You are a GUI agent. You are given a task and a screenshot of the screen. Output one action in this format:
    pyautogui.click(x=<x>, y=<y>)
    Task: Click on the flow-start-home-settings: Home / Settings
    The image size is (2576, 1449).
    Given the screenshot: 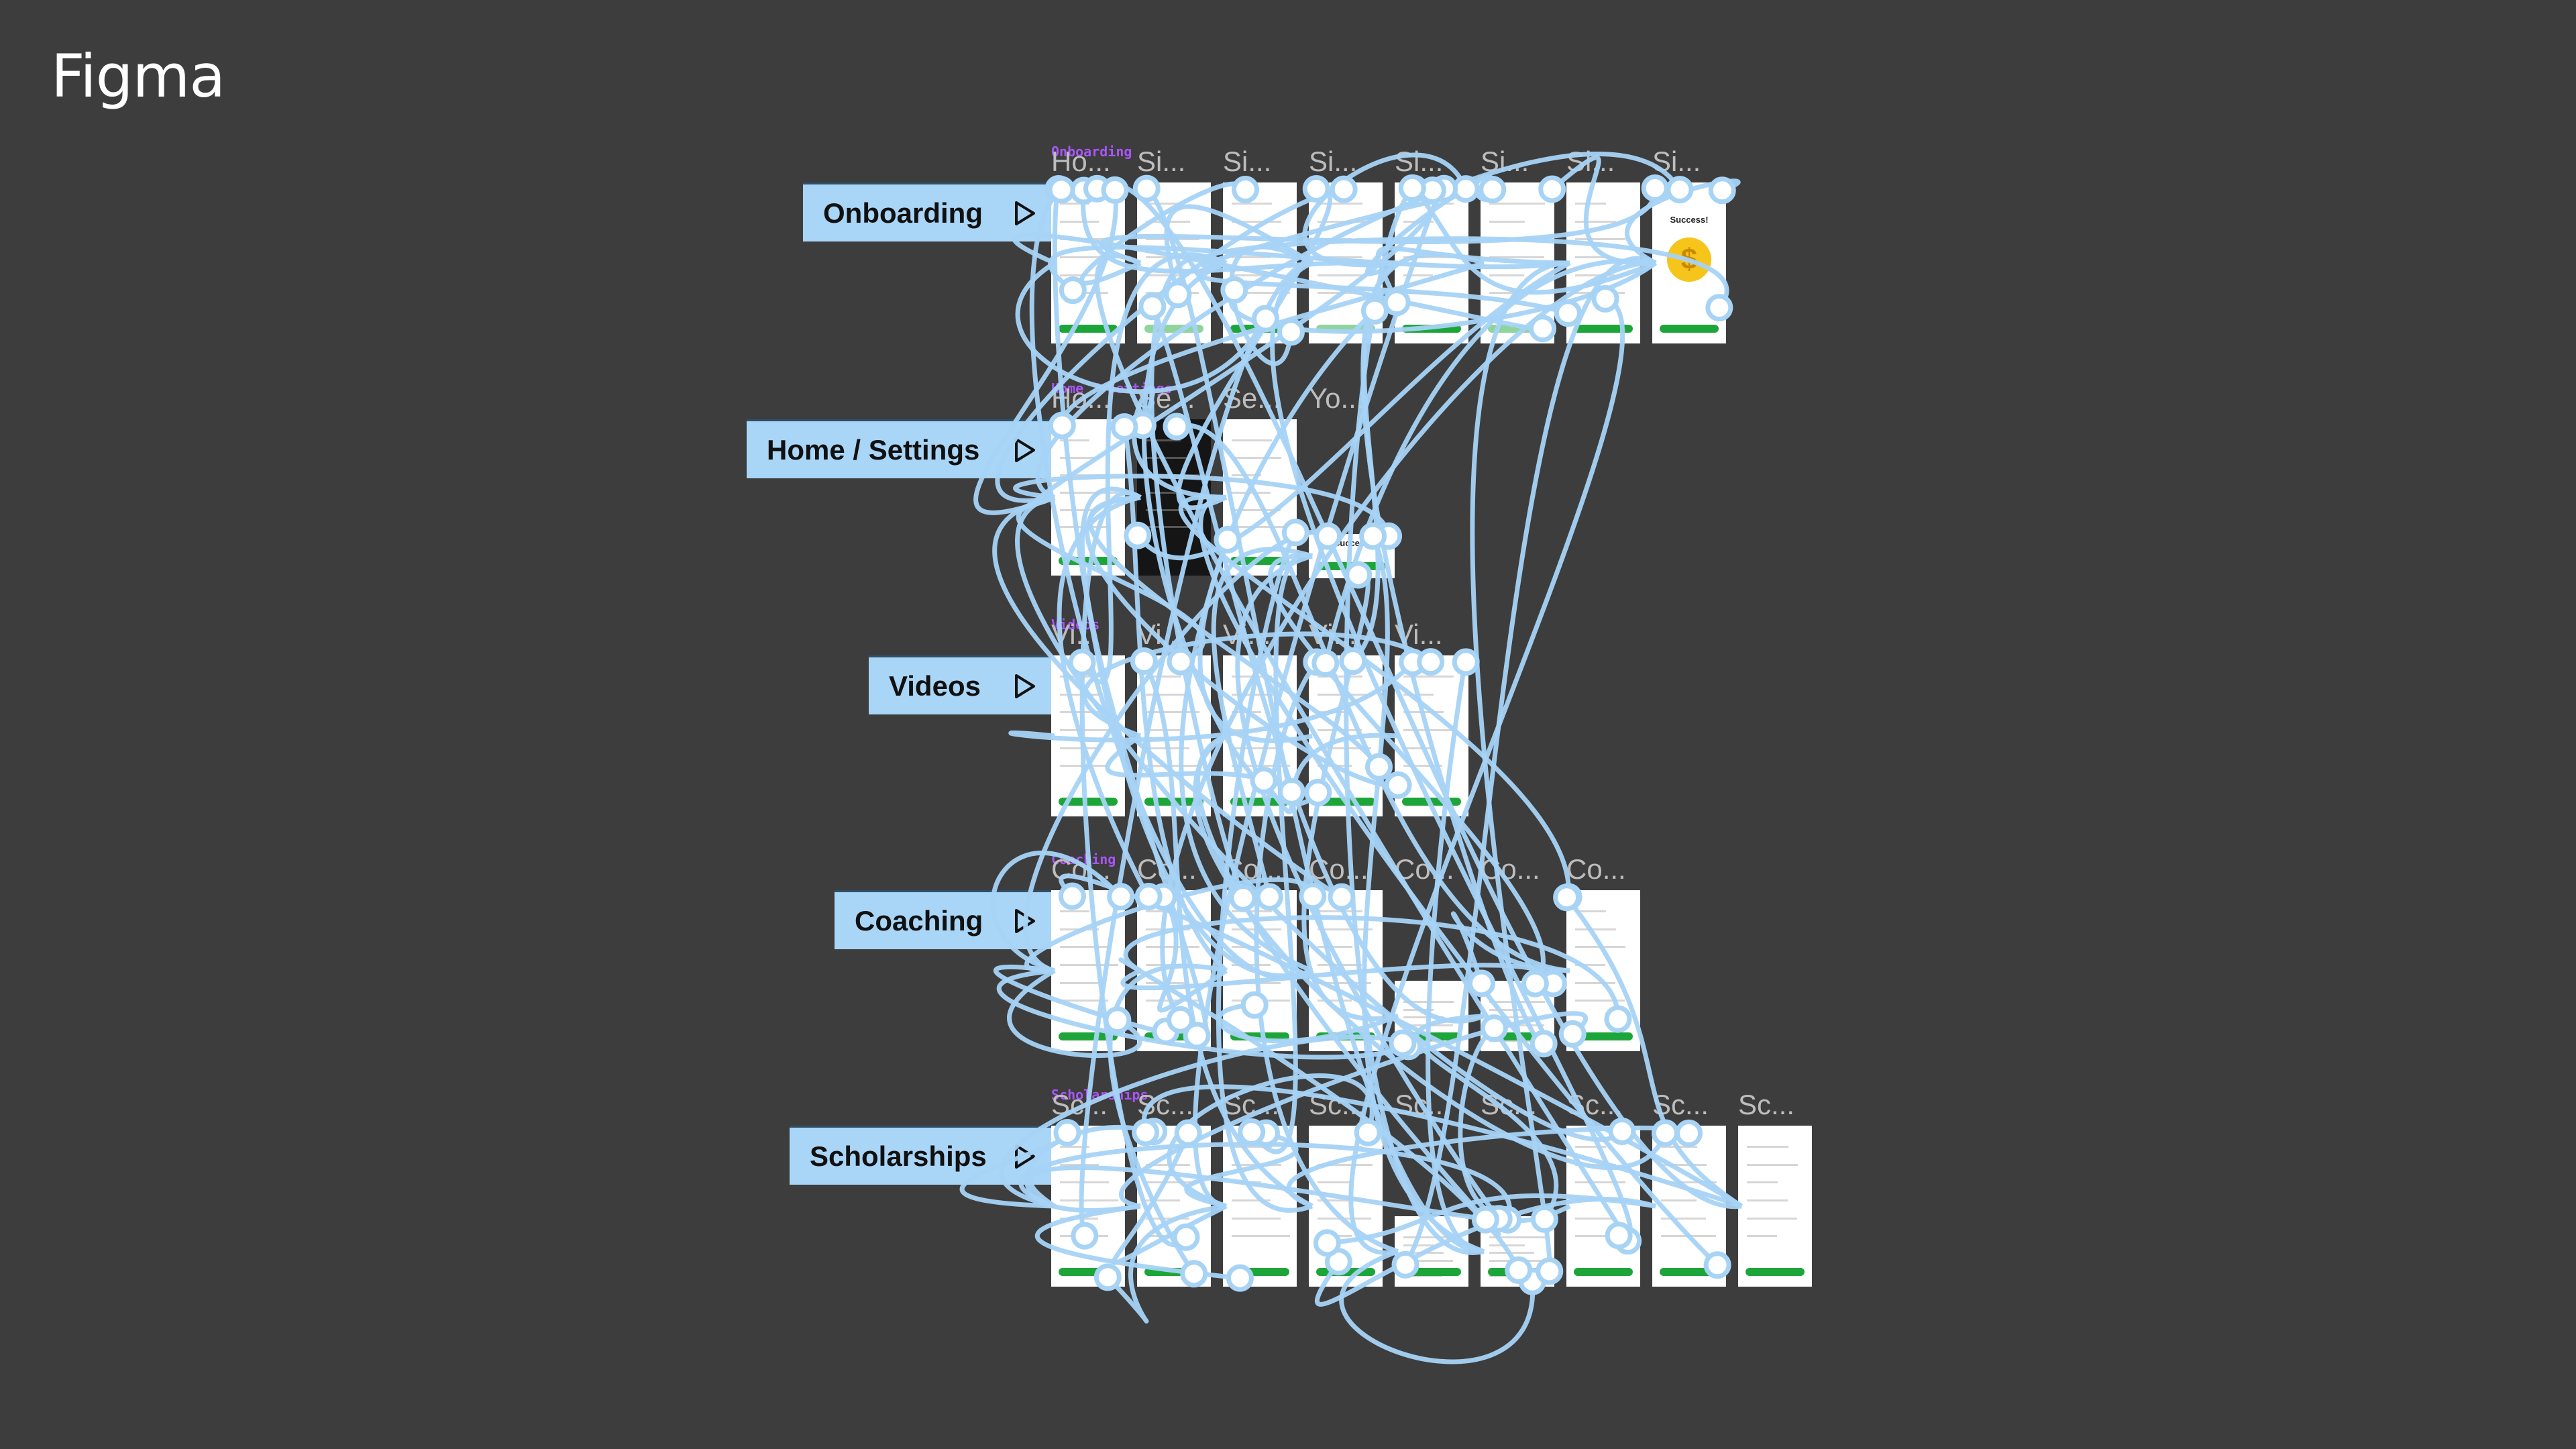 What is the action you would take?
    pyautogui.click(x=899, y=448)
    